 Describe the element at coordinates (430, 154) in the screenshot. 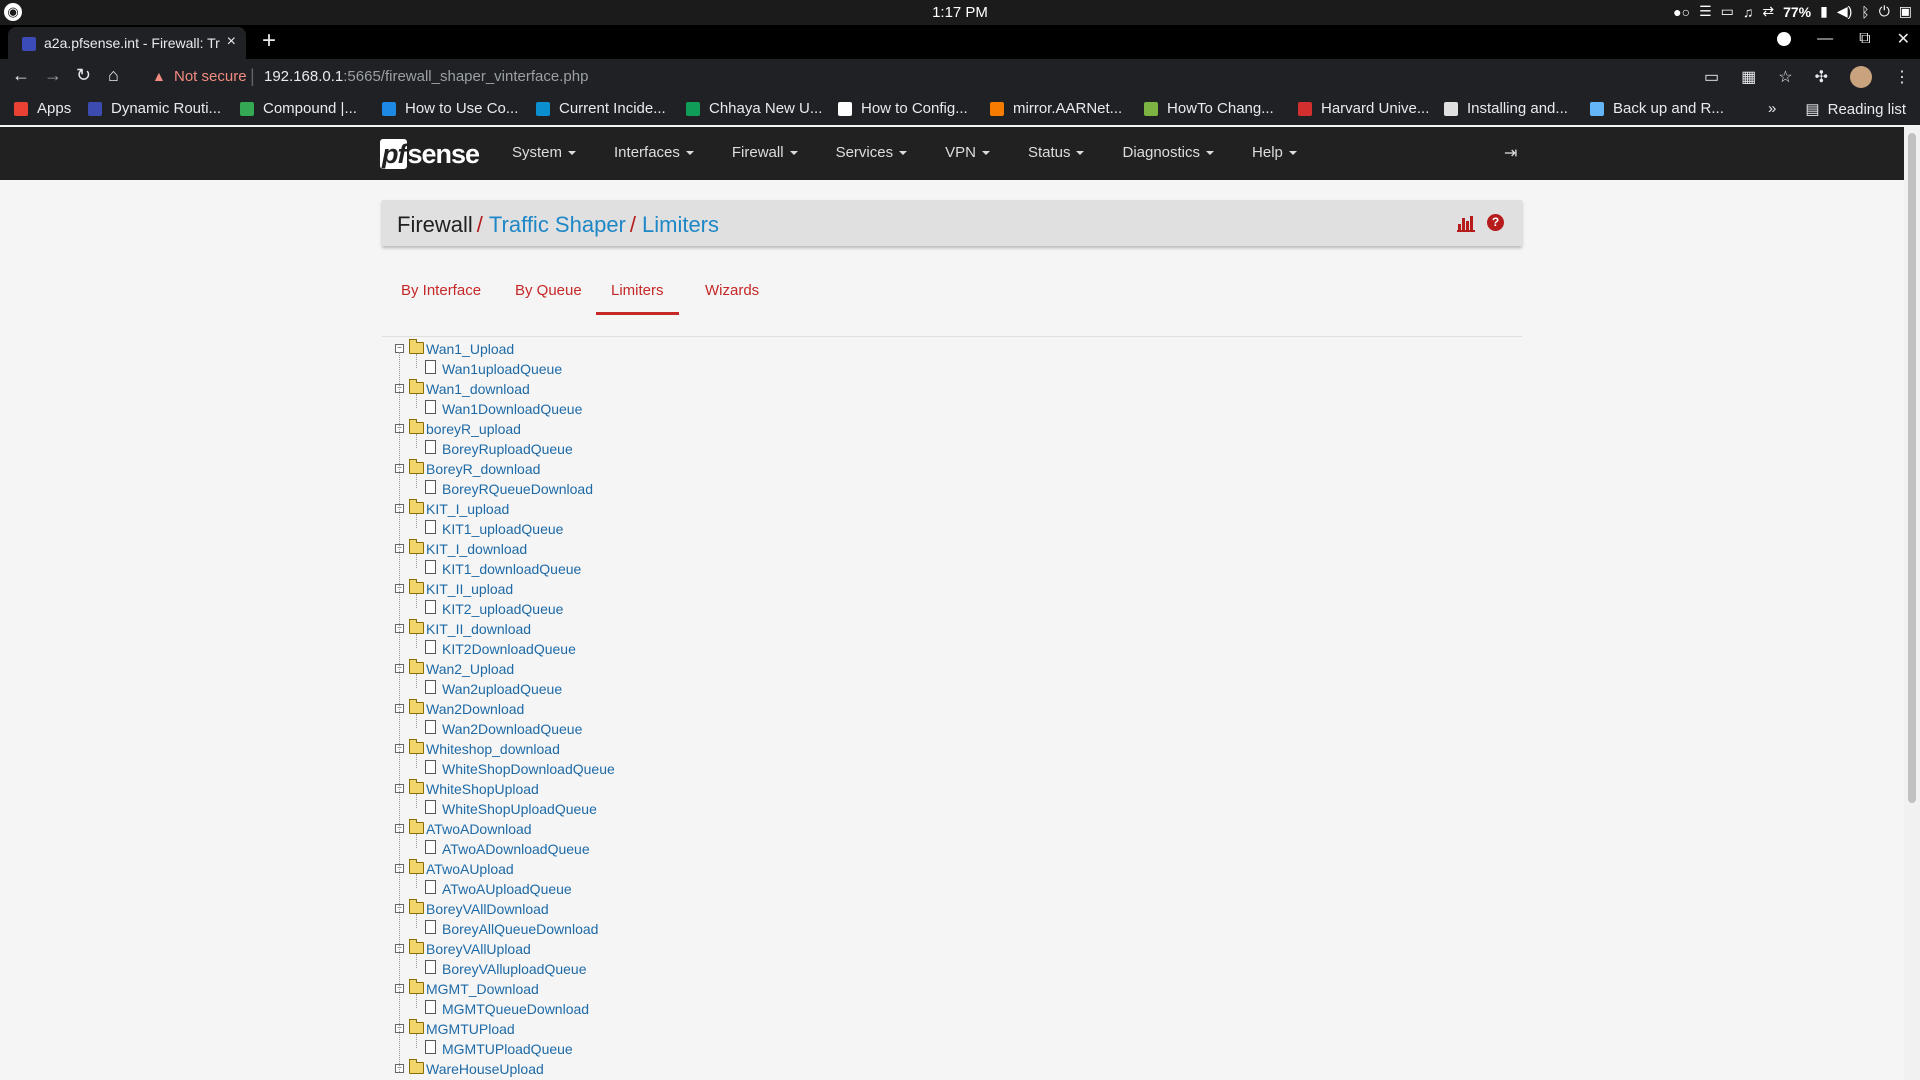

I see `pfsense-logo: pfsense` at that location.